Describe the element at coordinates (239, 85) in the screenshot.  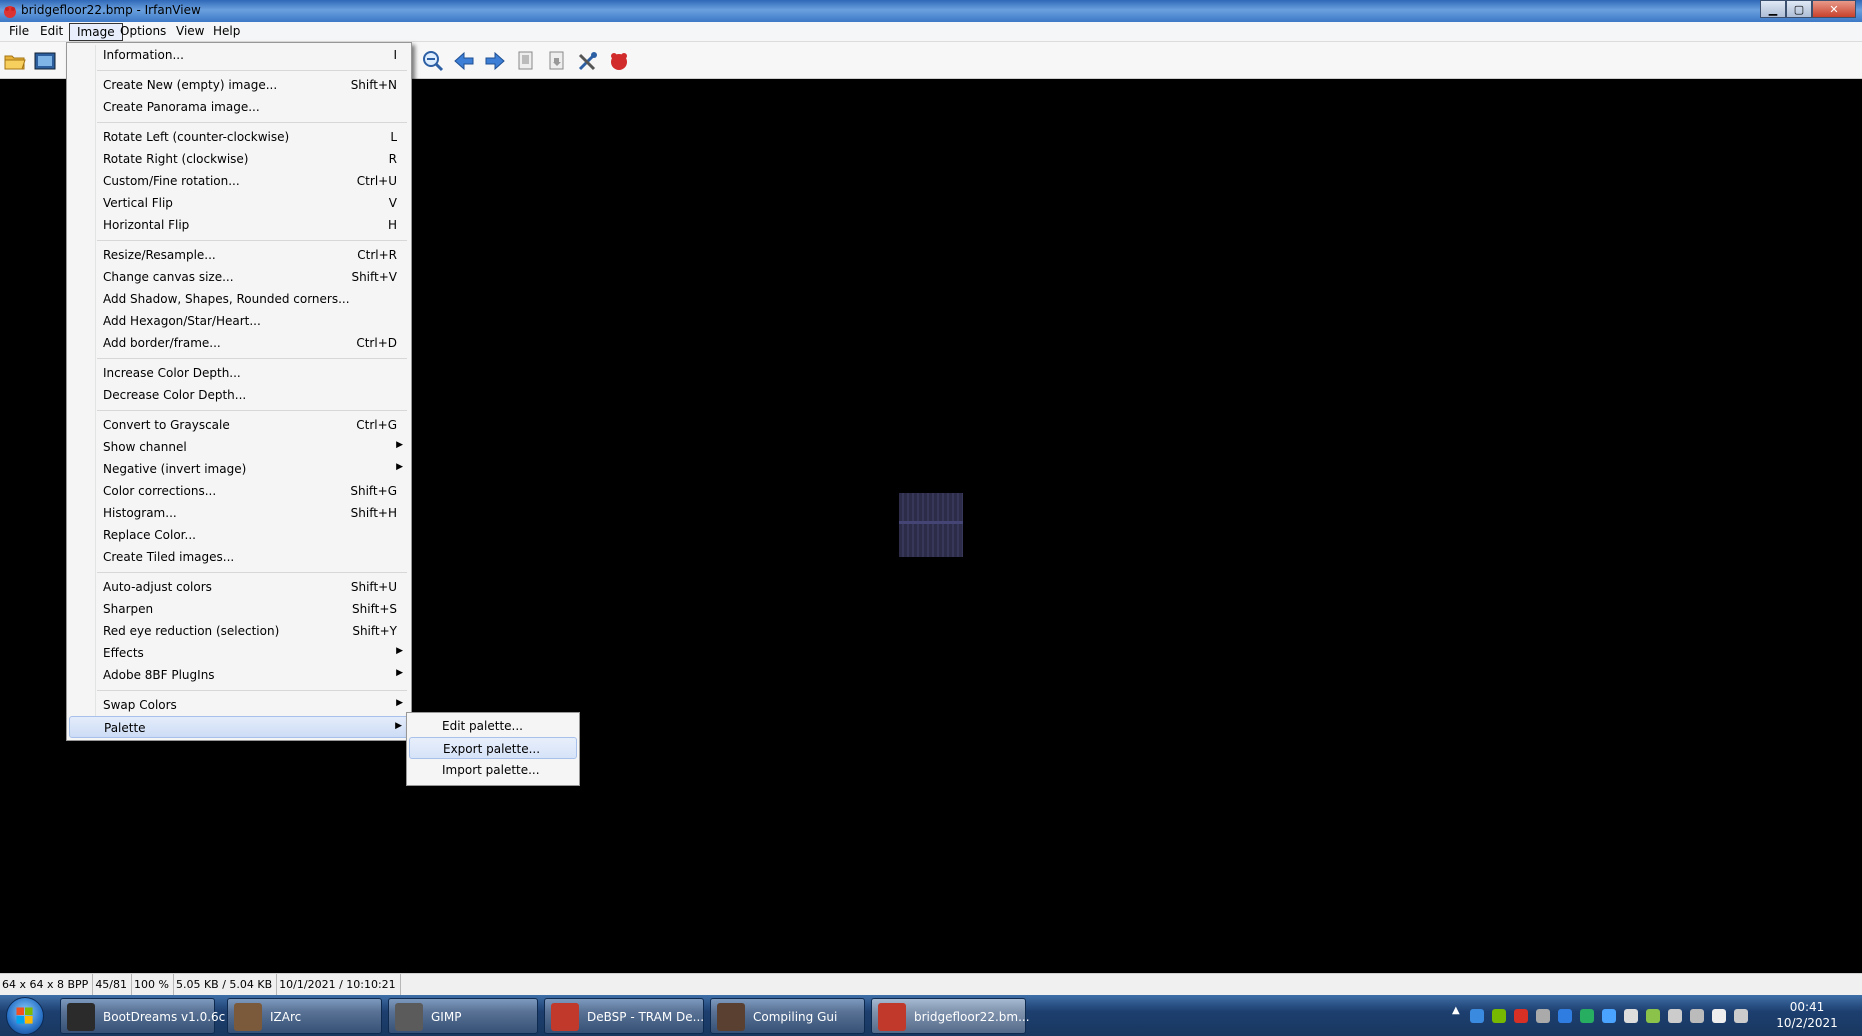
I see `menu-item-create-new: Create New (empty) image... Shift+N` at that location.